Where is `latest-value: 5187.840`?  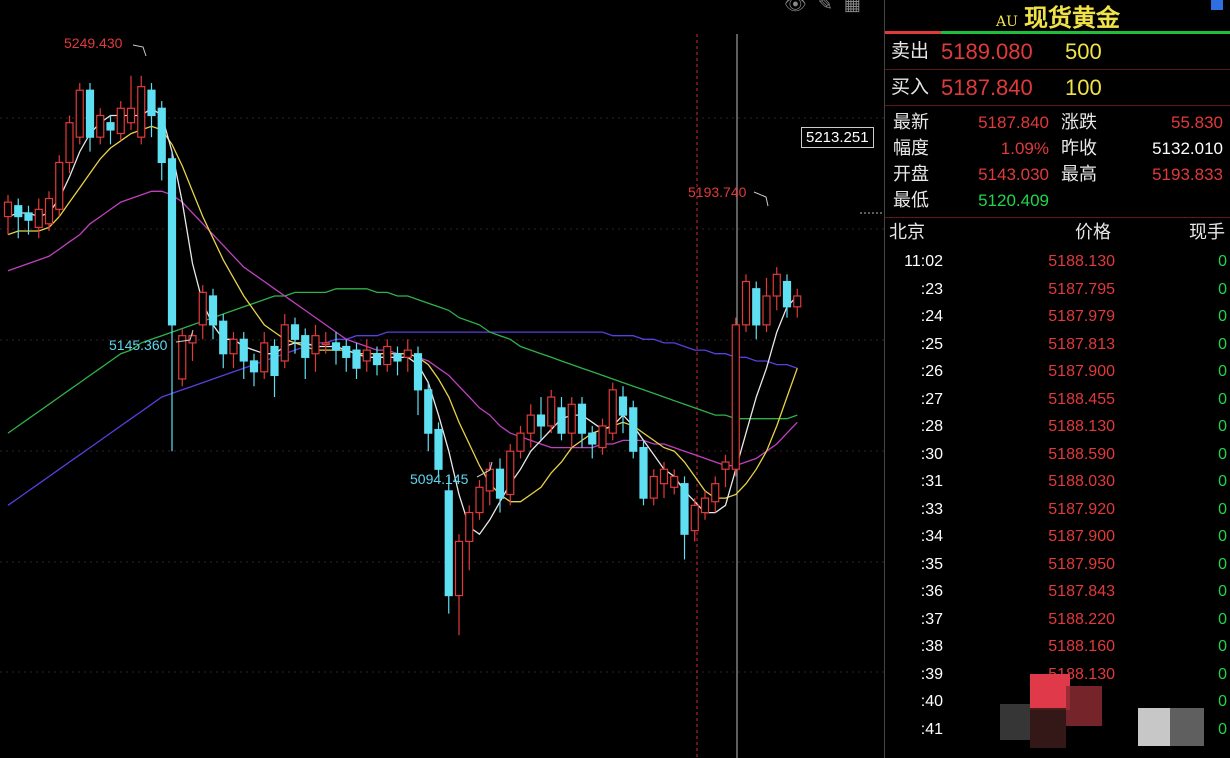 latest-value: 5187.840 is located at coordinates (1013, 122).